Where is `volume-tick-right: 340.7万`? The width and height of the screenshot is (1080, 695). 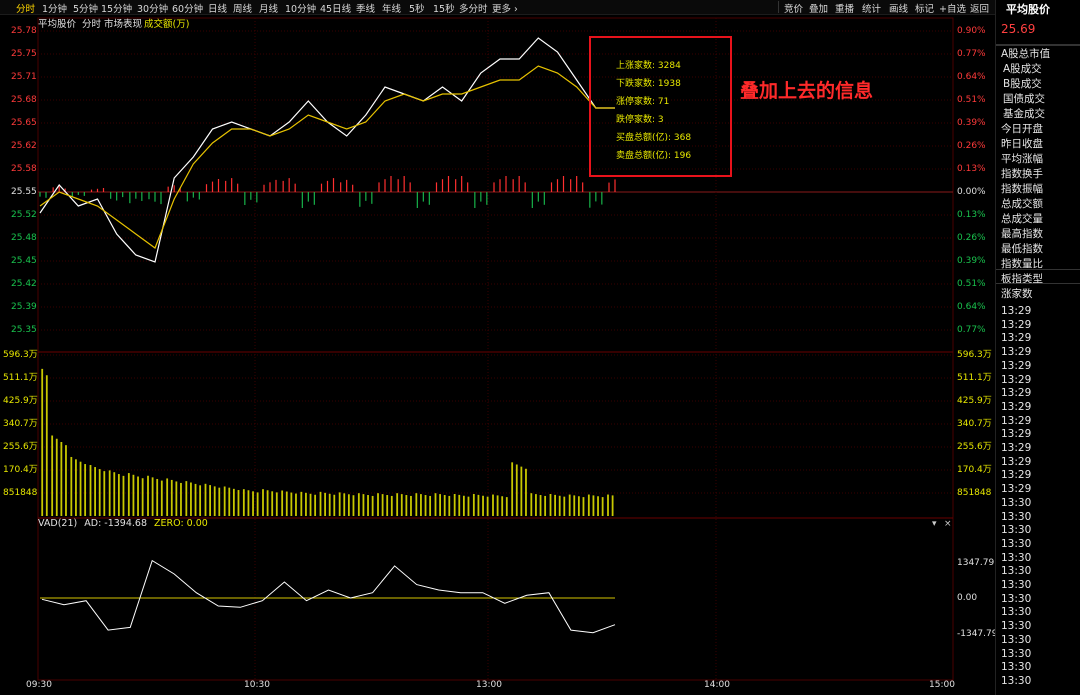
volume-tick-right: 340.7万 is located at coordinates (974, 424).